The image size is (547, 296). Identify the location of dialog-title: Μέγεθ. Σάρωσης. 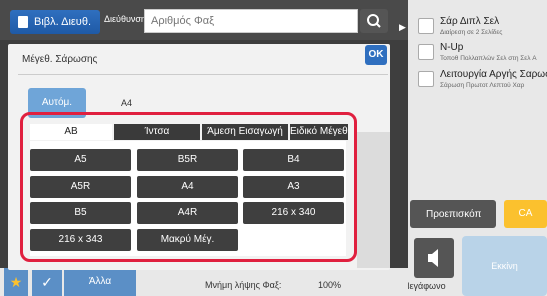
(60, 59).